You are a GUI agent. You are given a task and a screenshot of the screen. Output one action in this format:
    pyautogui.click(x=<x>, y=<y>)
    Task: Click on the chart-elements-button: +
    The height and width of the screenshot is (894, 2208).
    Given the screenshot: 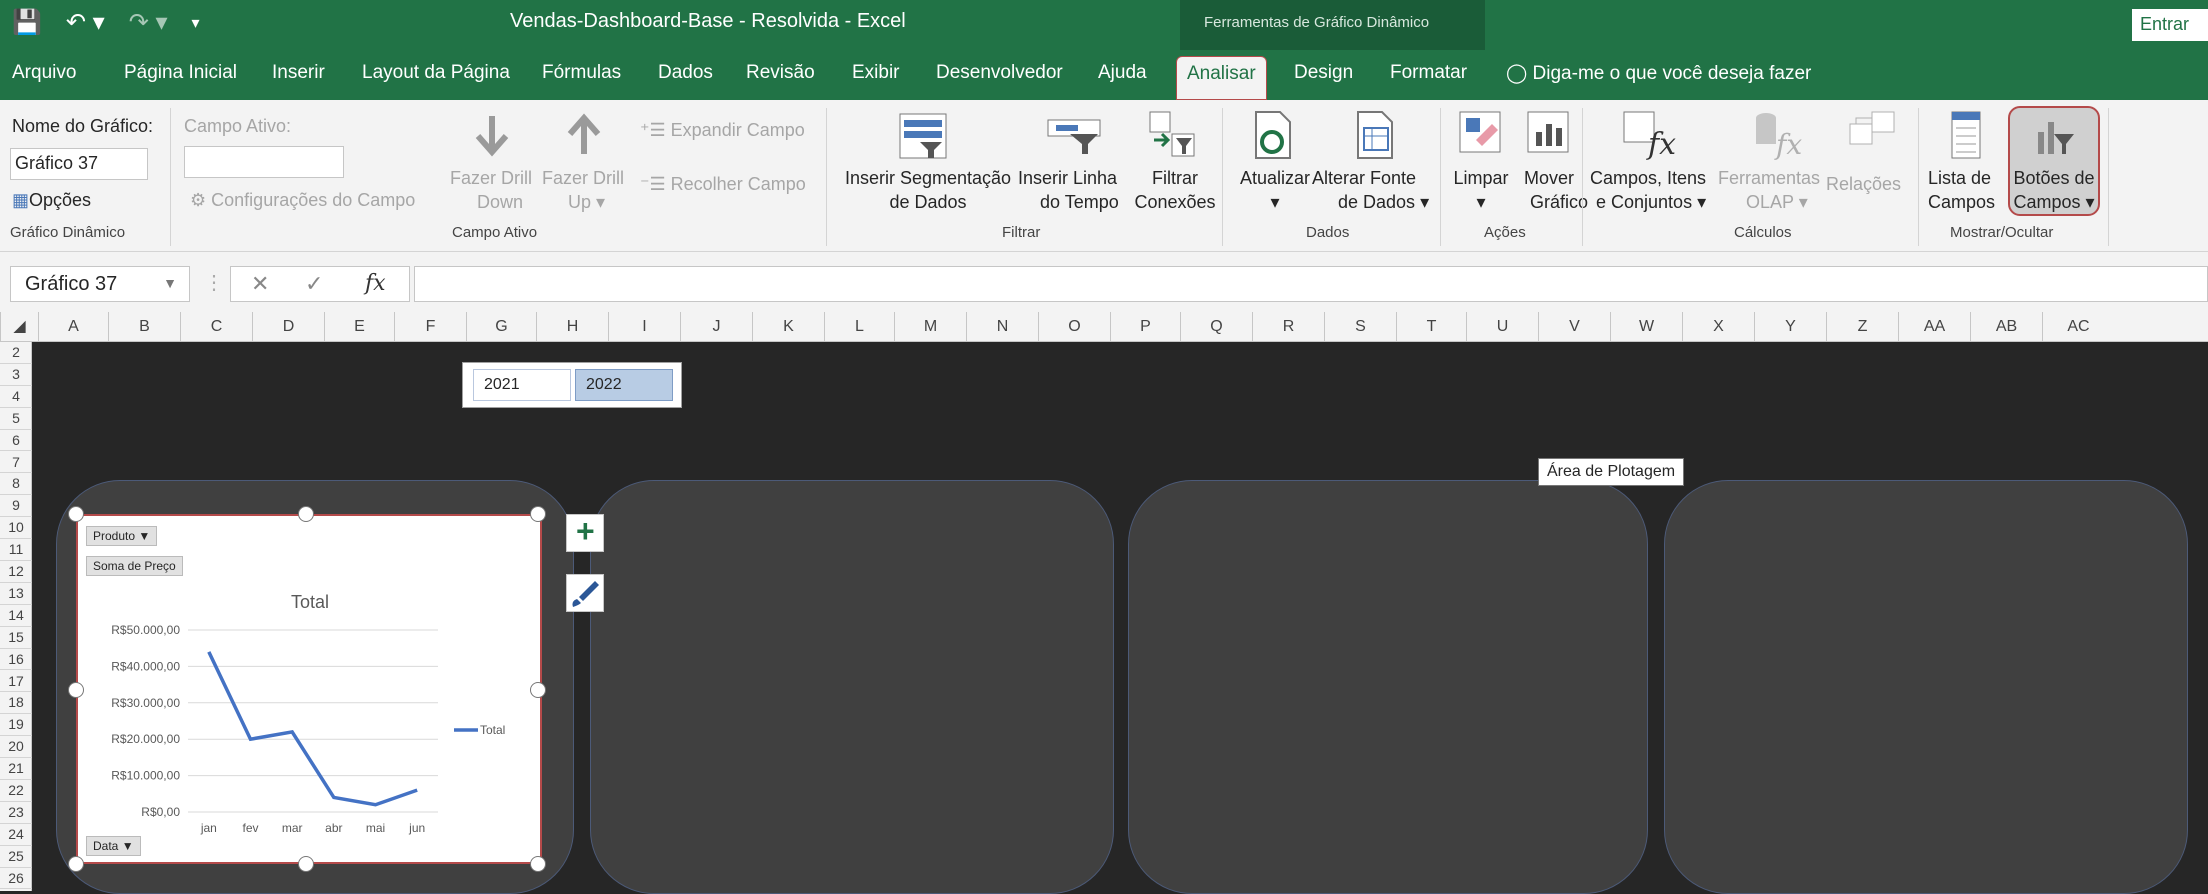 What is the action you would take?
    pyautogui.click(x=585, y=532)
    